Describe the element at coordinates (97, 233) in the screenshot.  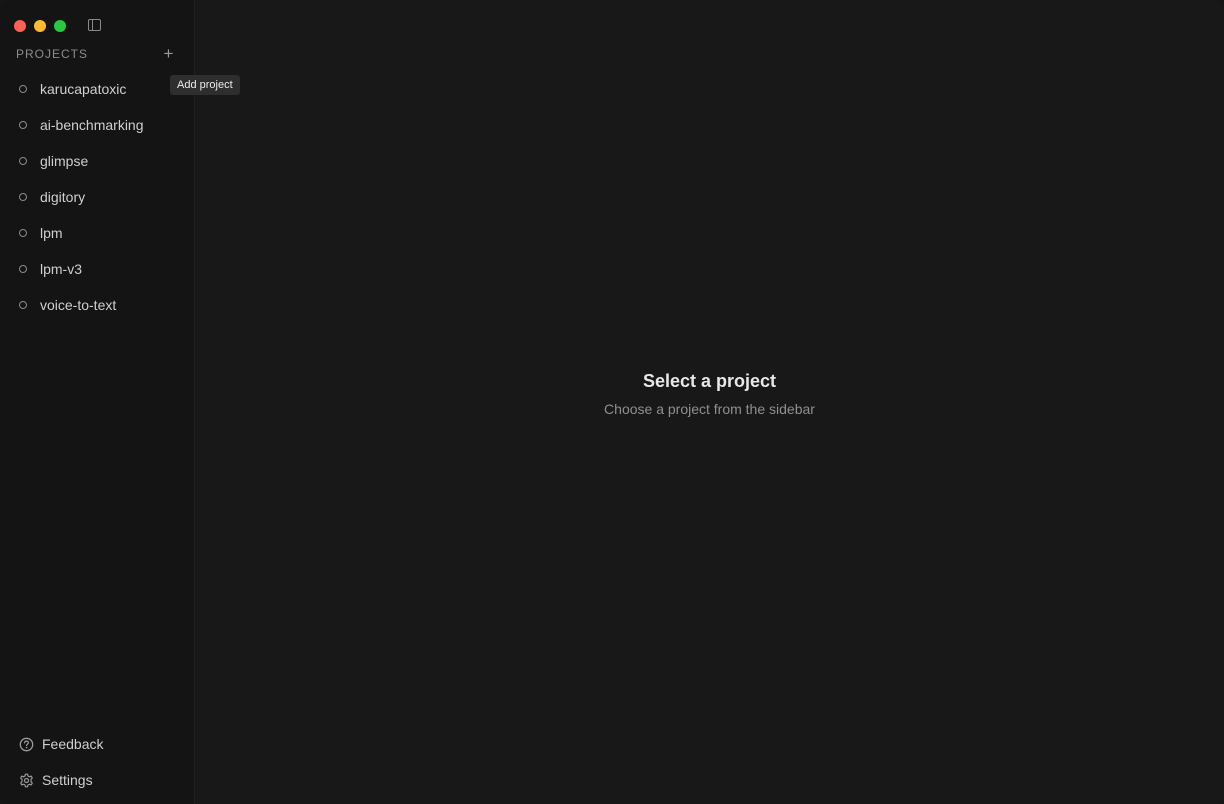
I see `project-item-lpm: lpm` at that location.